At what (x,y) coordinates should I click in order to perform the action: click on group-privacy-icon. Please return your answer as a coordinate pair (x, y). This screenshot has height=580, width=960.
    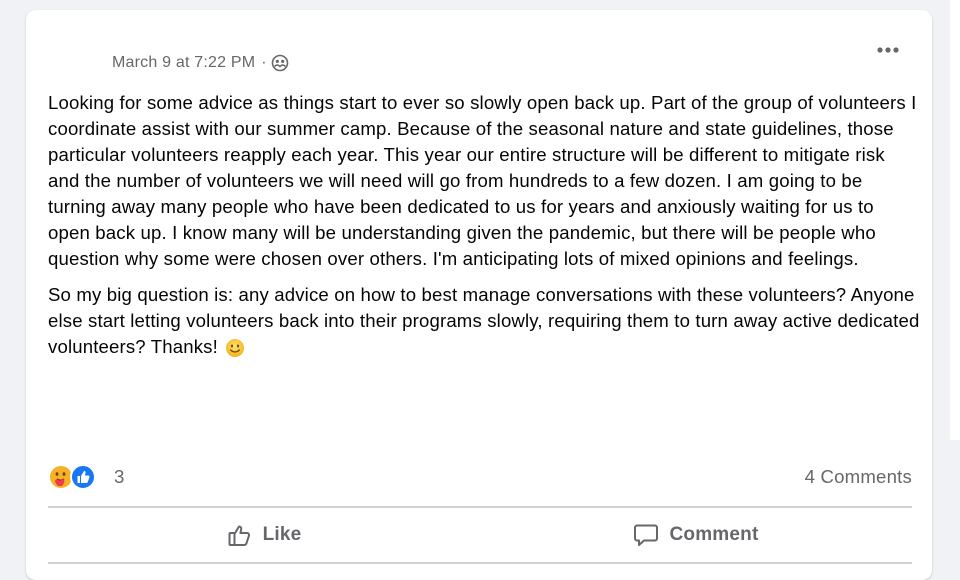
    Looking at the image, I should click on (280, 63).